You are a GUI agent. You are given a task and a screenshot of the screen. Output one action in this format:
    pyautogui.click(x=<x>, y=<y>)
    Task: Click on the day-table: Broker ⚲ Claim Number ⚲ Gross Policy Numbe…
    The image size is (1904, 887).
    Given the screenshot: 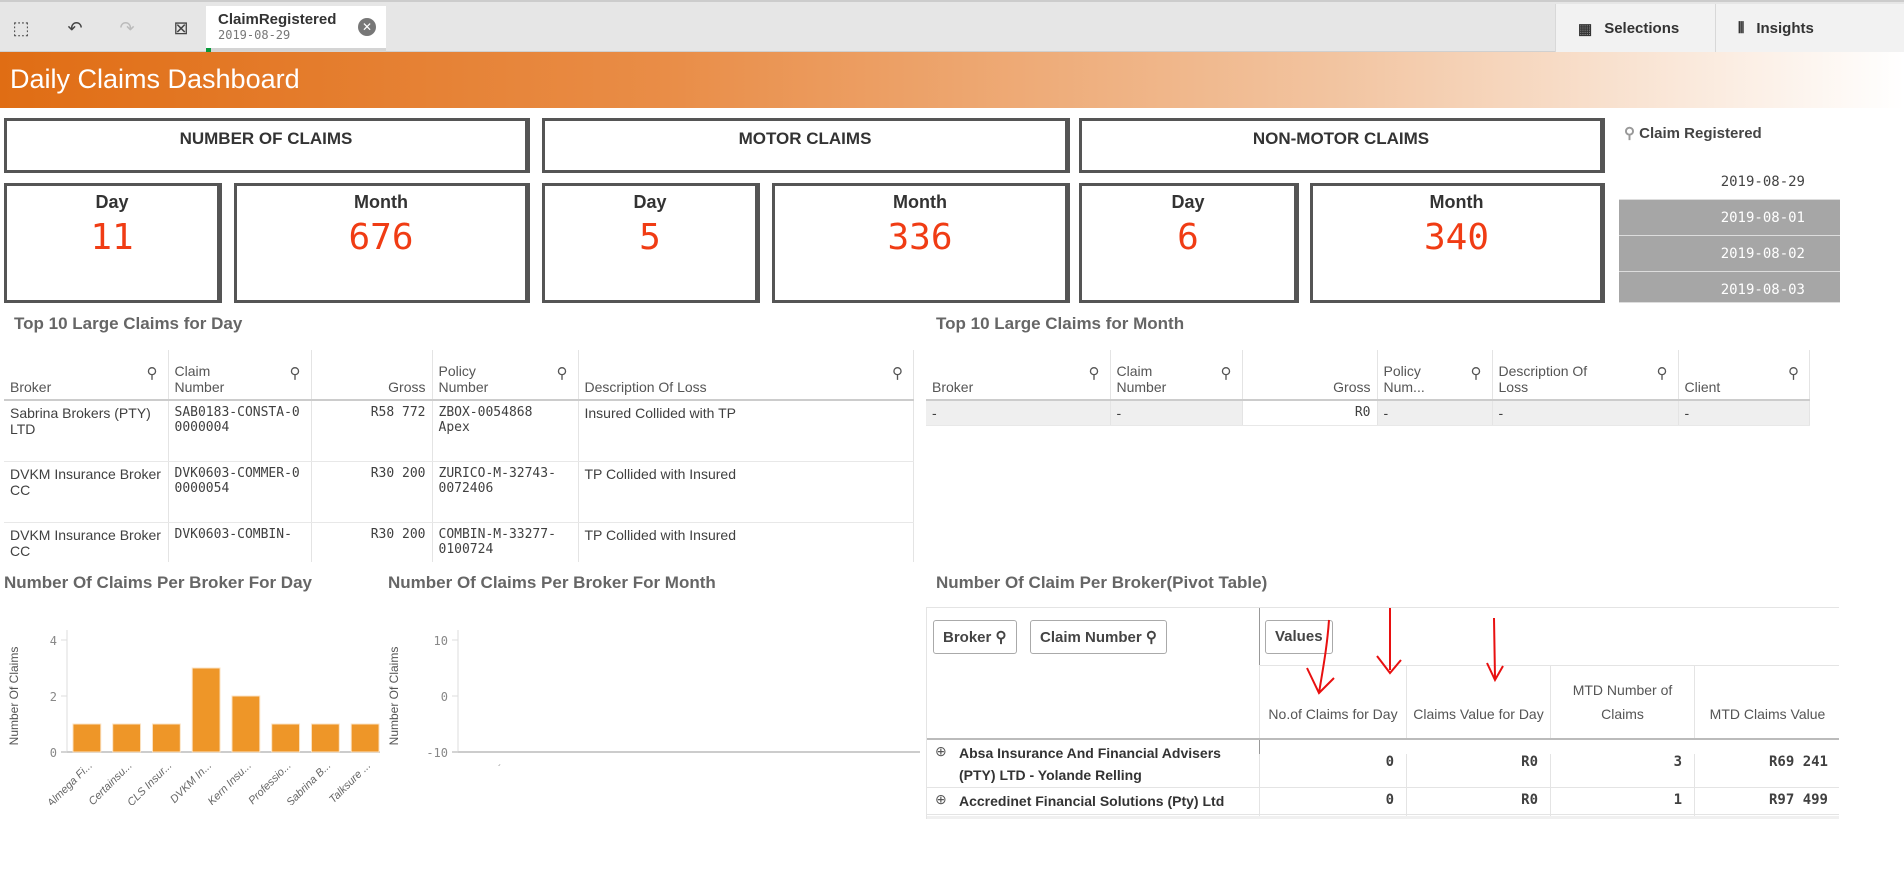 What is the action you would take?
    pyautogui.click(x=459, y=456)
    